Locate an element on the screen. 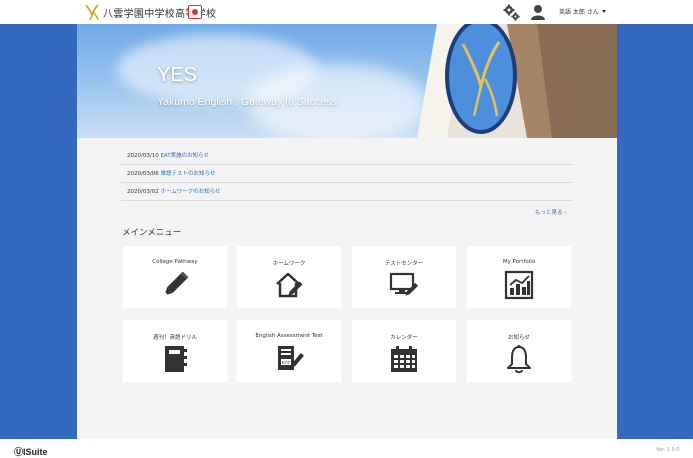 The height and width of the screenshot is (458, 693). top-header: 八雲学園中学校高等学校 英語 太郎 さん is located at coordinates (346, 12).